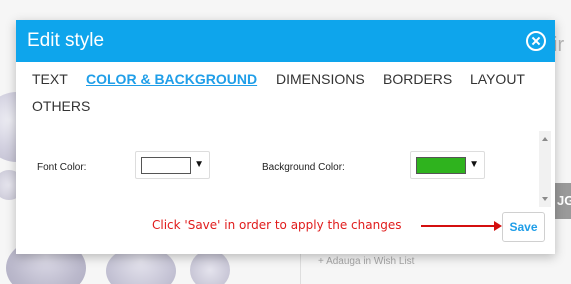 Image resolution: width=571 pixels, height=284 pixels. Describe the element at coordinates (441, 165) in the screenshot. I see `background-color-swatch` at that location.